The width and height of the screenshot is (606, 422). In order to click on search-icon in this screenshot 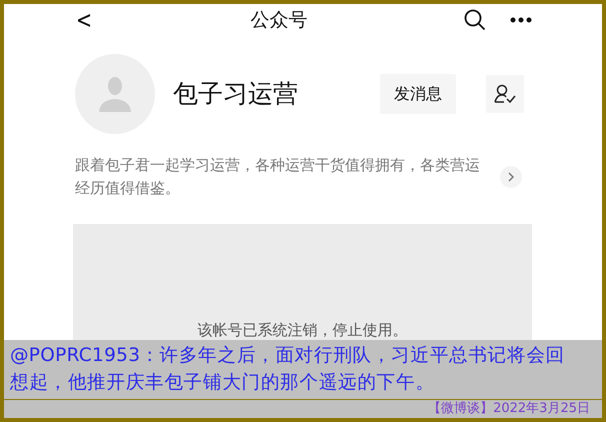, I will do `click(475, 20)`.